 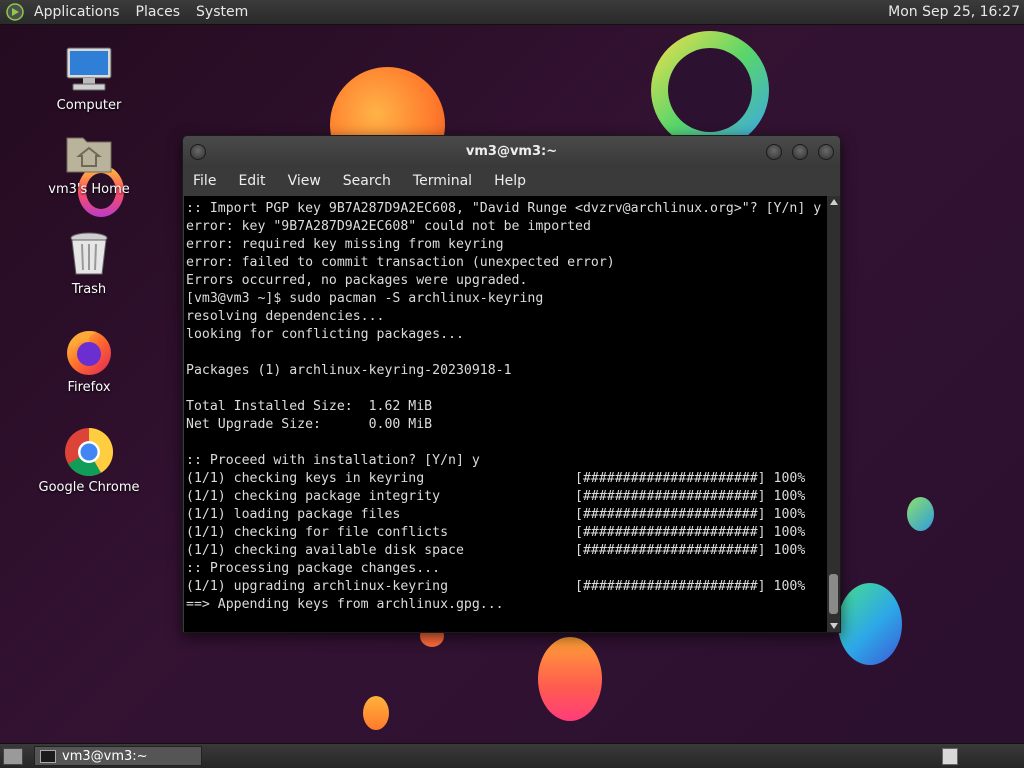 I want to click on menu-help: Help, so click(x=511, y=181).